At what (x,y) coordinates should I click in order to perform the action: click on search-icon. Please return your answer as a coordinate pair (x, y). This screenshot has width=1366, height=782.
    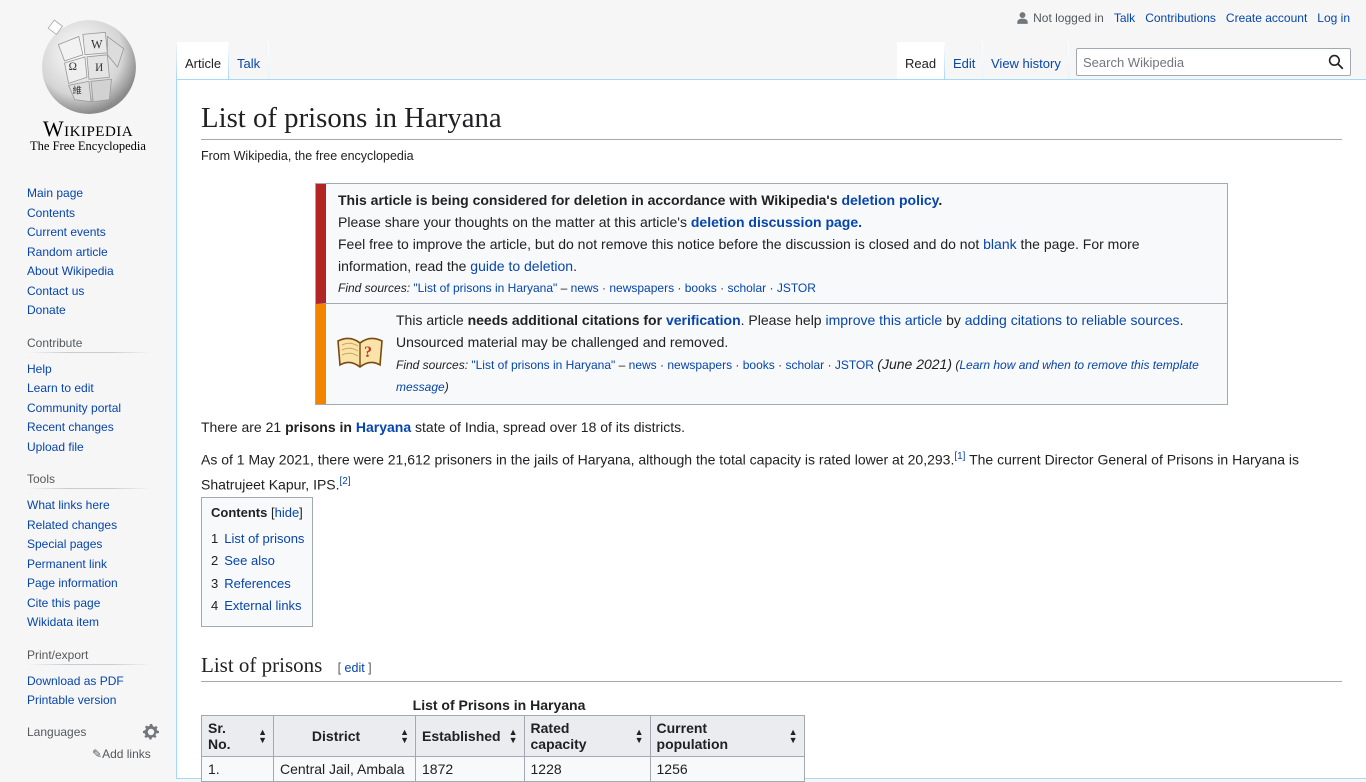
    Looking at the image, I should click on (1336, 62).